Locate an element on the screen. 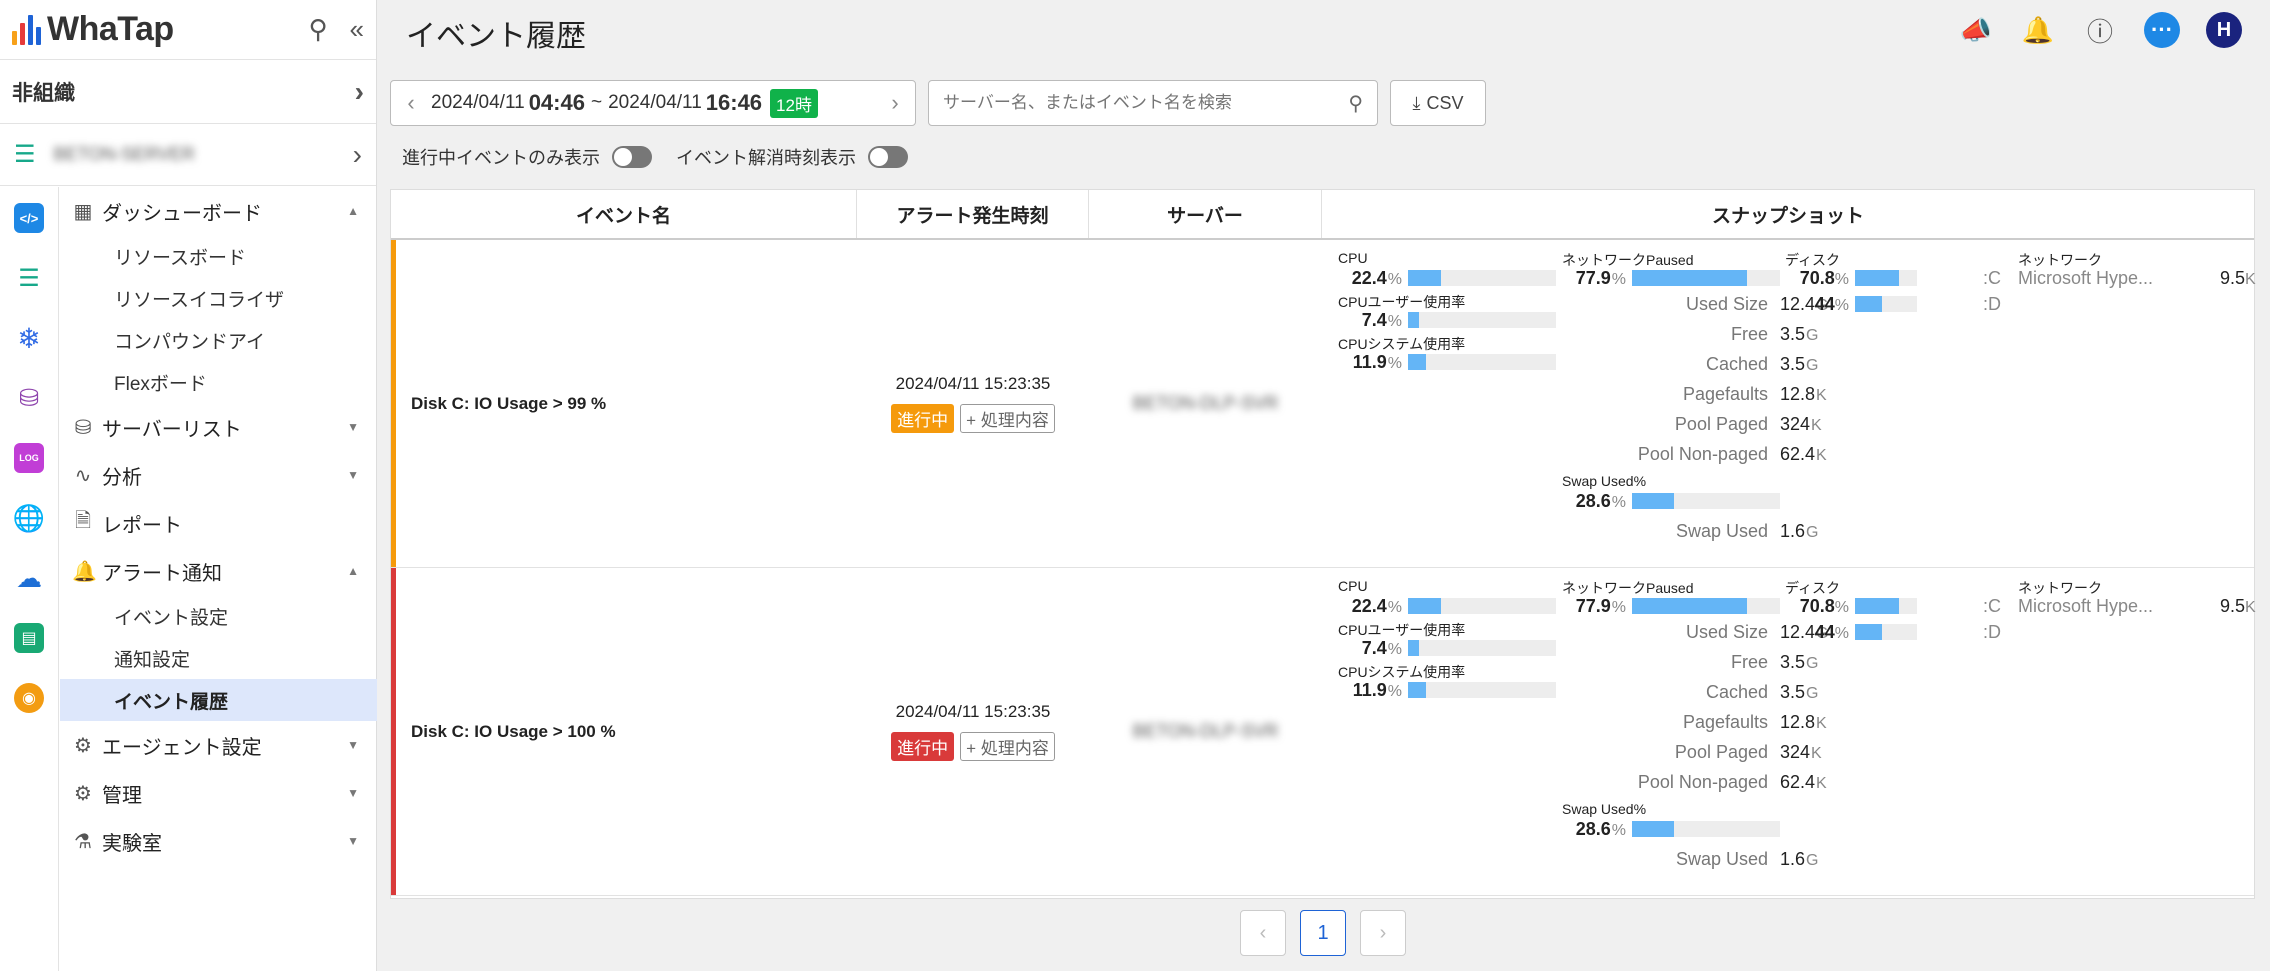 The height and width of the screenshot is (971, 2270). event-search: ⚲ is located at coordinates (1153, 103).